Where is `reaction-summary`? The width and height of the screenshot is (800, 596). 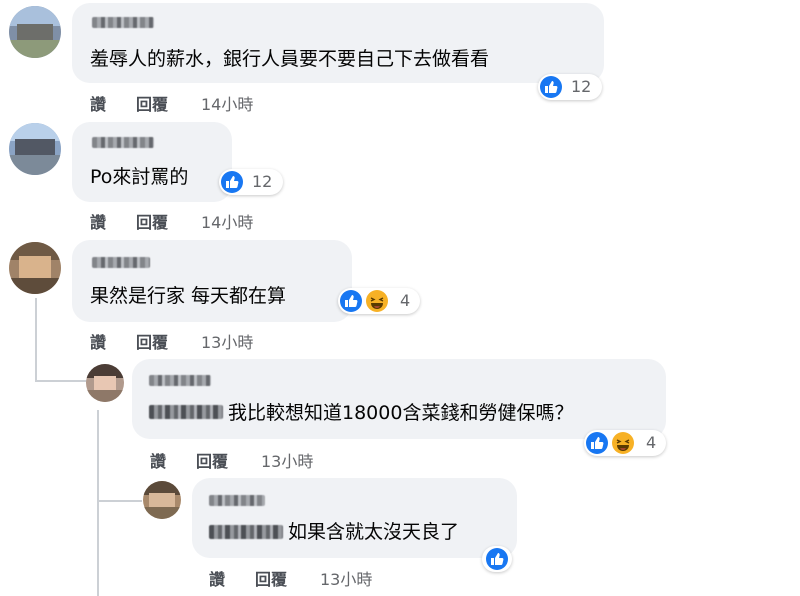 reaction-summary is located at coordinates (497, 559).